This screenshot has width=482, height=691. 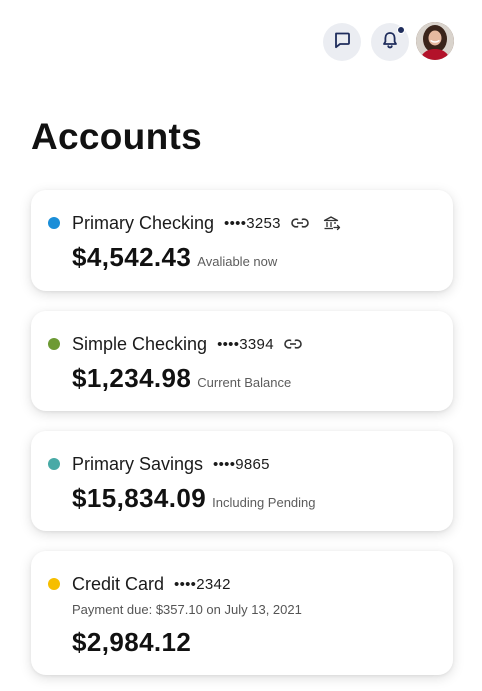 I want to click on account-header: Credit Card ••••2342, so click(x=139, y=584).